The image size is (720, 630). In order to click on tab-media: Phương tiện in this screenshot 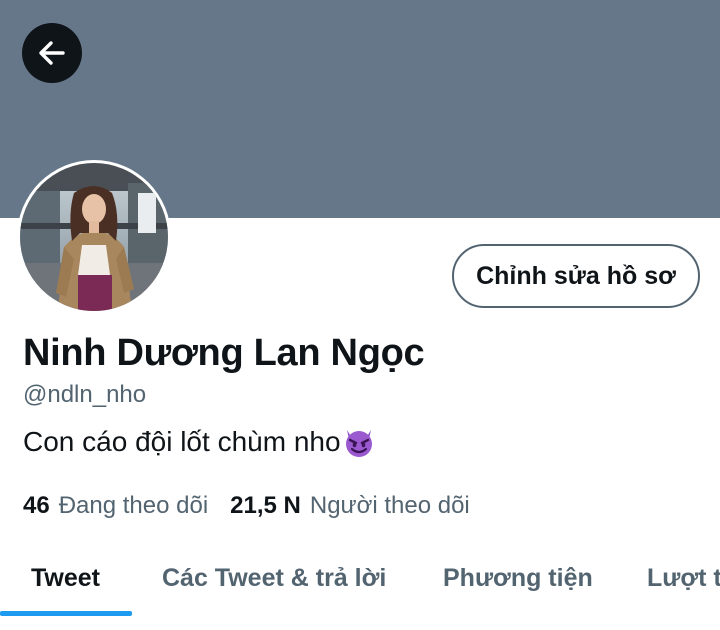, I will do `click(518, 578)`.